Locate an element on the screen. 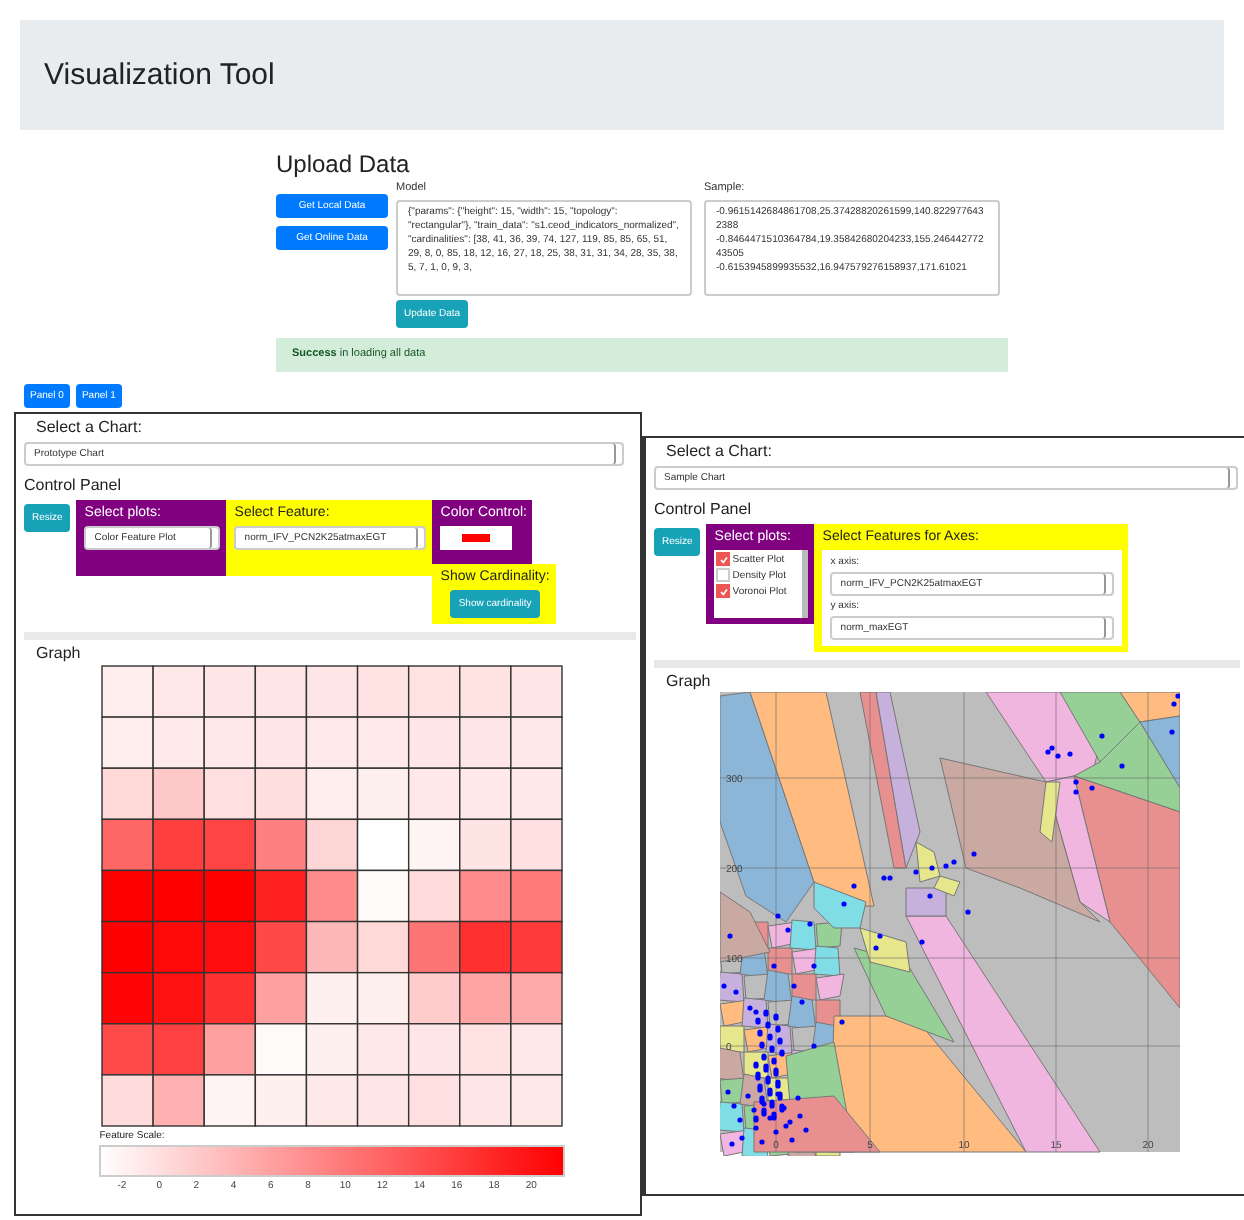 The height and width of the screenshot is (1220, 1244). color-picker-field is located at coordinates (476, 538).